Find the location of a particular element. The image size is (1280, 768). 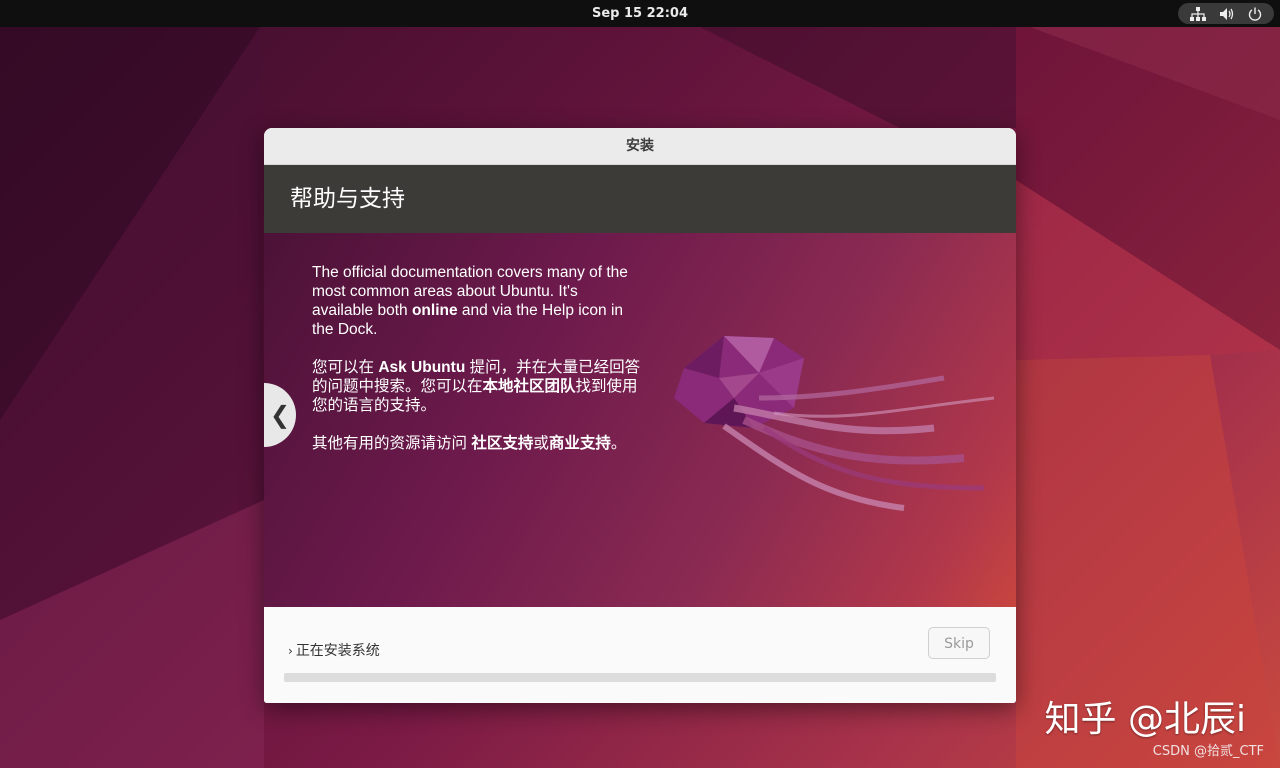

install-details-toggle: › 正在安装系统 is located at coordinates (334, 650).